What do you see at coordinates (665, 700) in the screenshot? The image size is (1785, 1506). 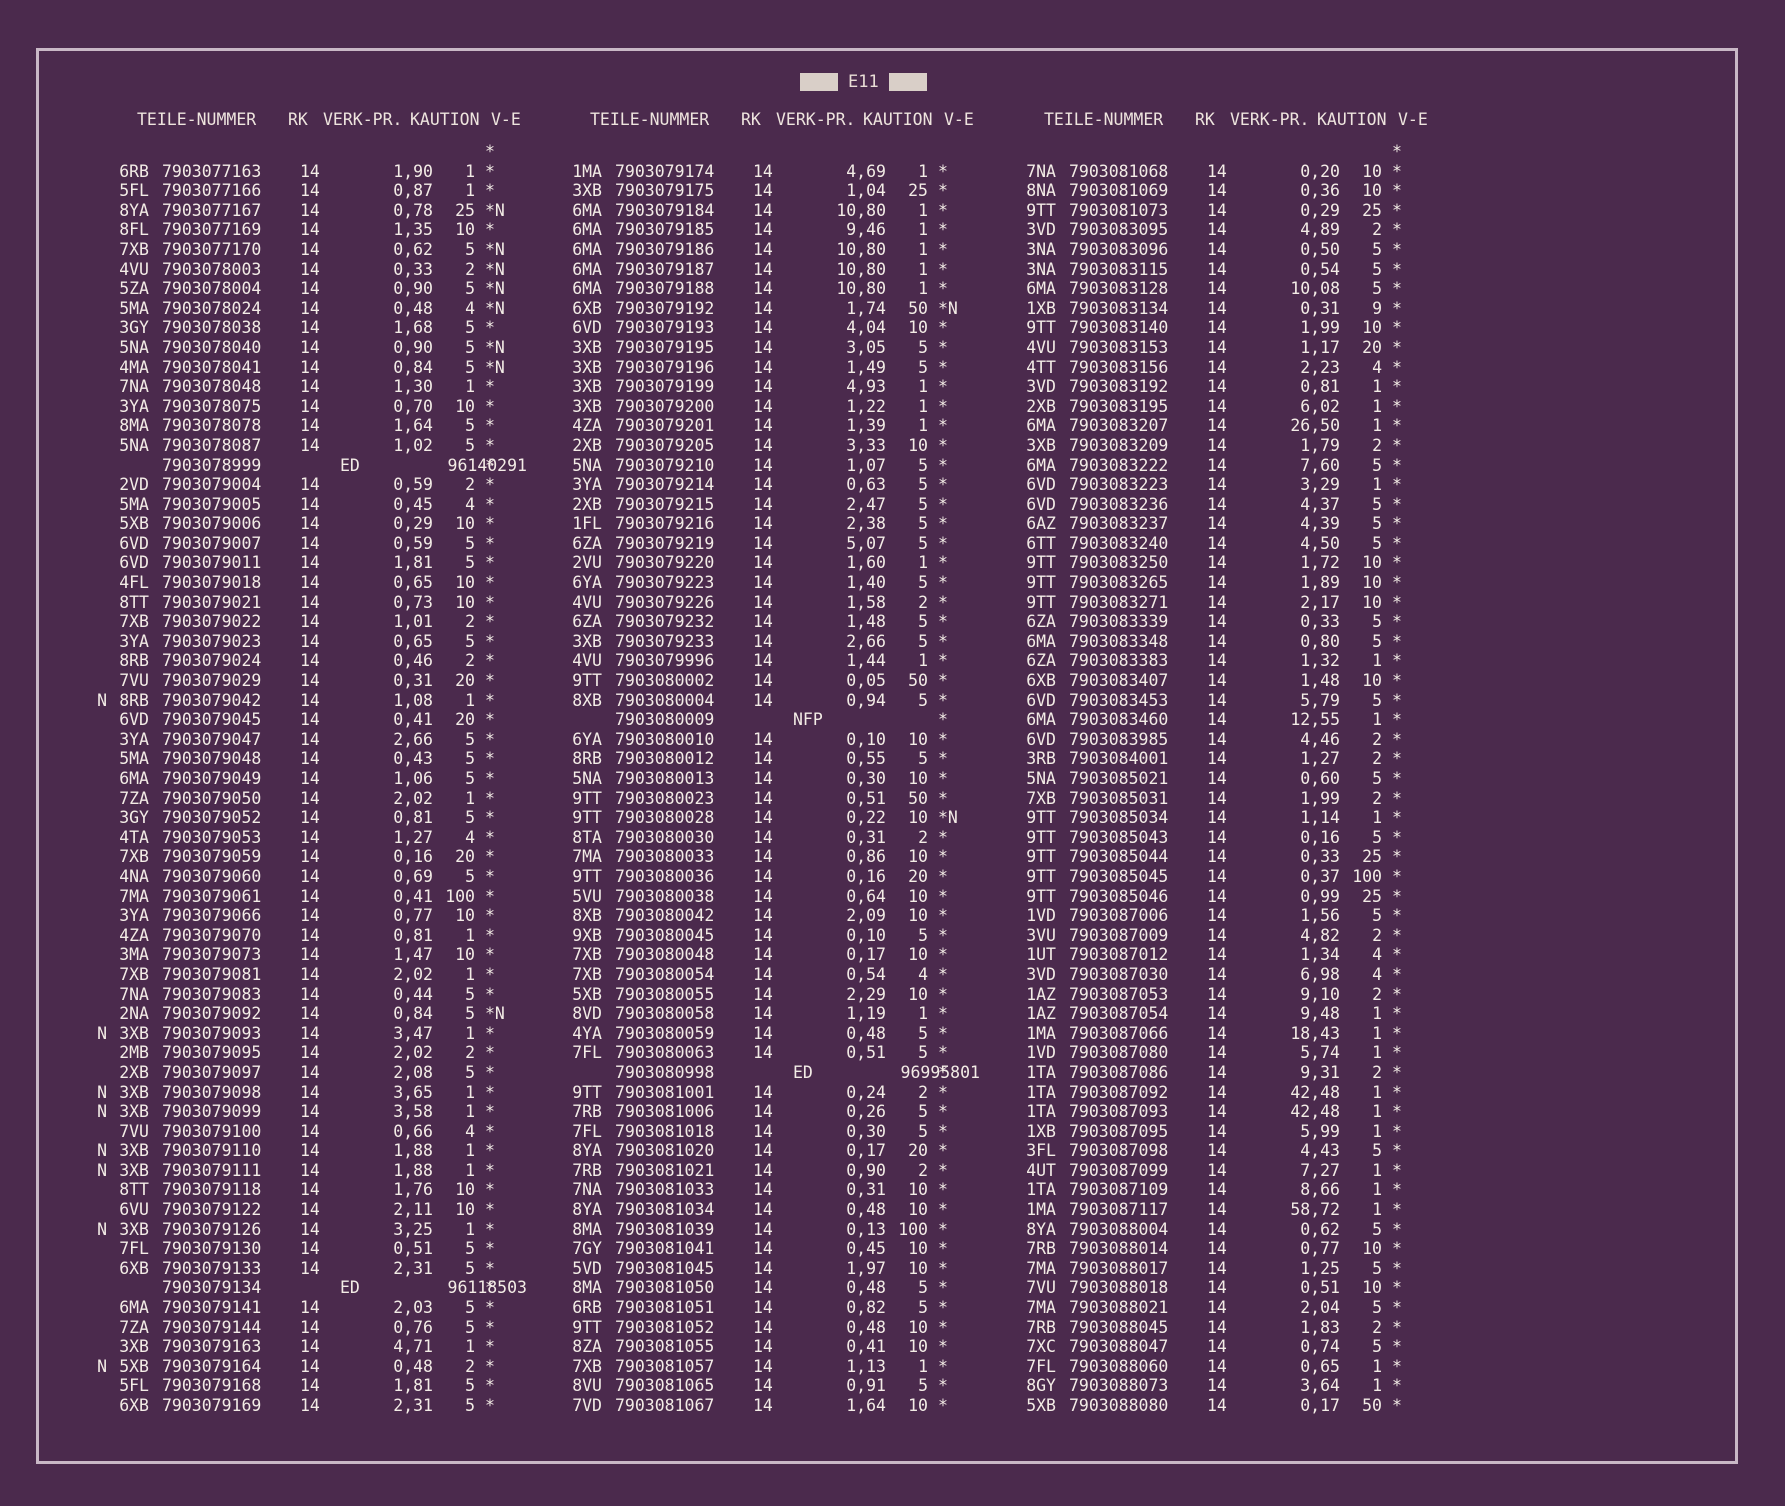 I see `row-part-number: 7903080004` at bounding box center [665, 700].